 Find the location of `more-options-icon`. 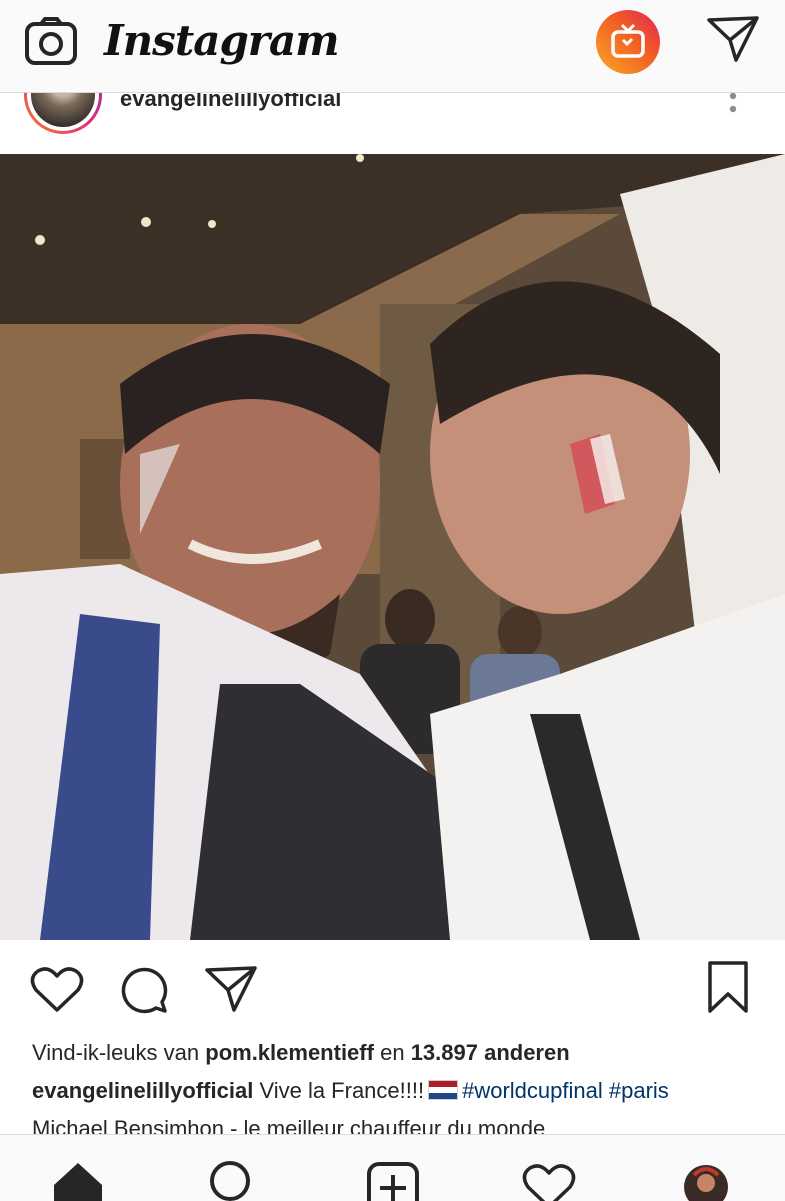

more-options-icon is located at coordinates (733, 107).